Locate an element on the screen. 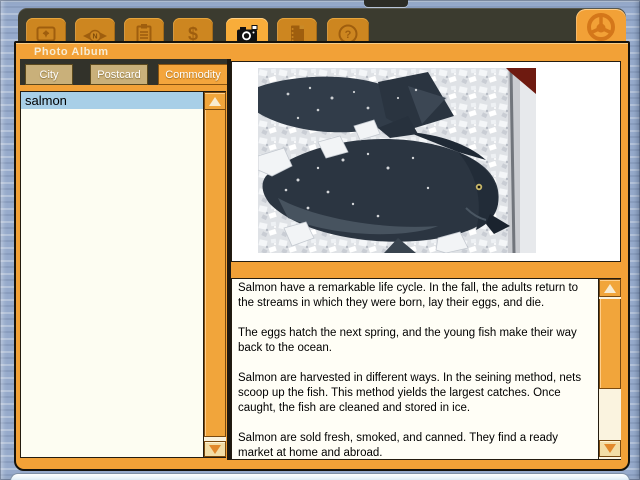  list-scroll-up-button is located at coordinates (215, 101).